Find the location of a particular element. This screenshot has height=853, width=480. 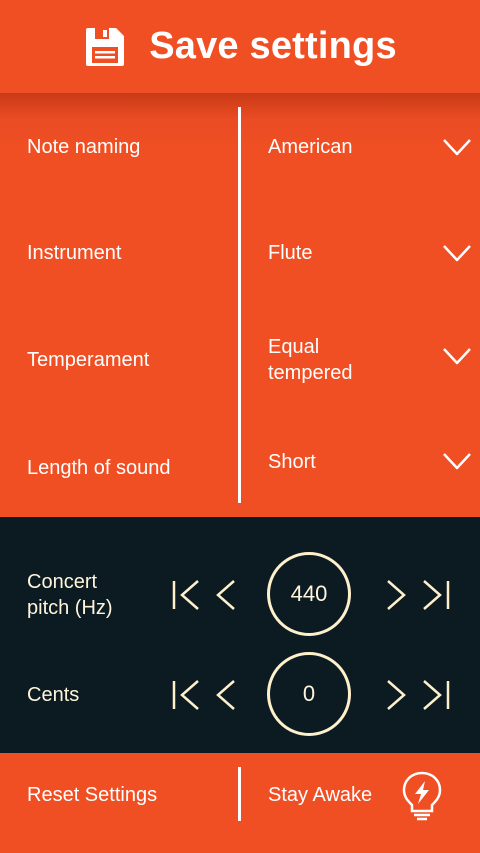

concert-pitch-label: Concert pitch (Hz) is located at coordinates (70, 595).